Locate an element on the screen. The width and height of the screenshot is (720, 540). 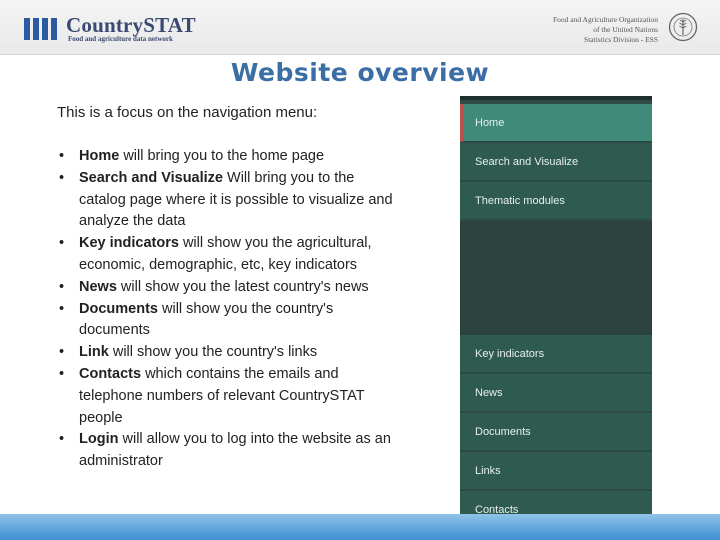
nav-item-home: Home is located at coordinates (556, 123).